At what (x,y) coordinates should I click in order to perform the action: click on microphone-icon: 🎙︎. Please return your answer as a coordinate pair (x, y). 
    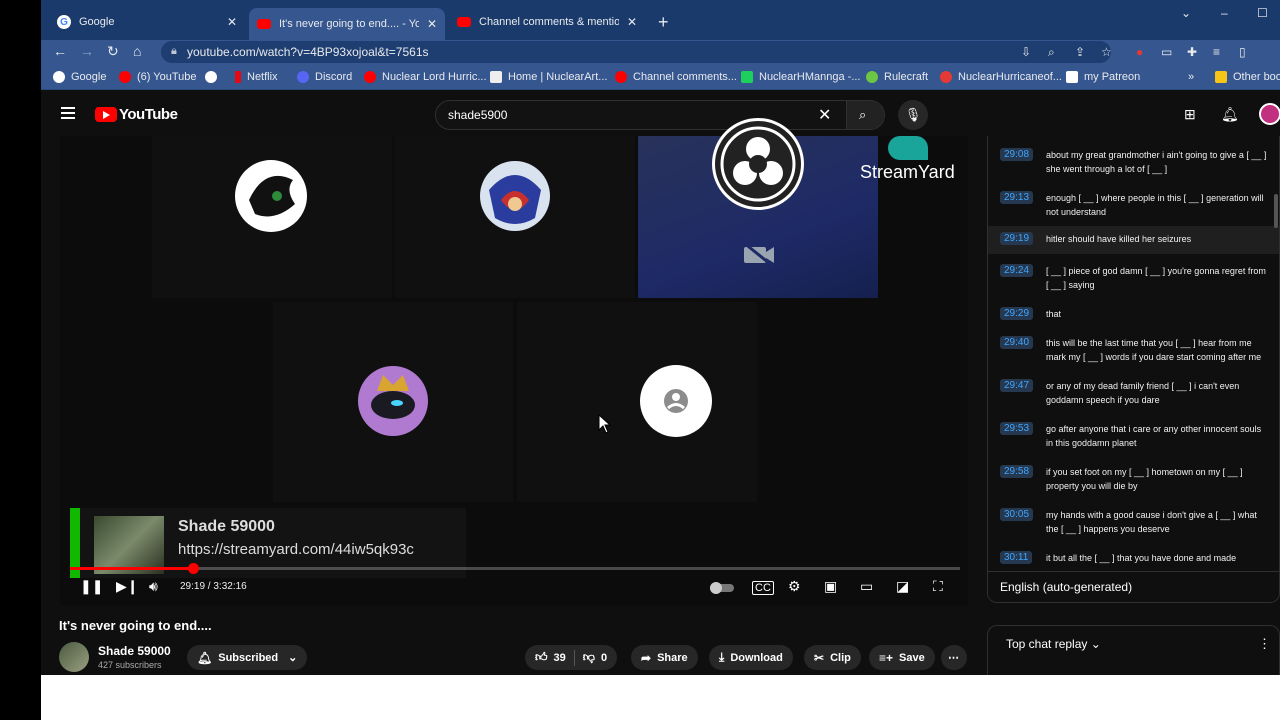
    Looking at the image, I should click on (913, 115).